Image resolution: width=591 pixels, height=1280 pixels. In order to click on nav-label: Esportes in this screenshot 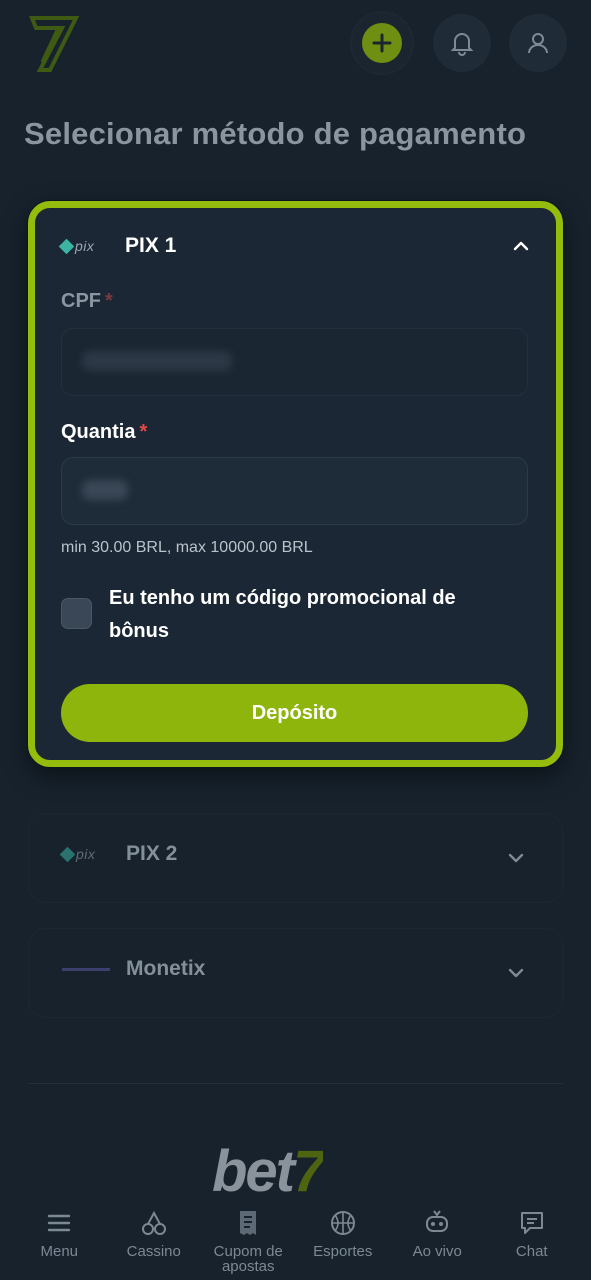, I will do `click(343, 1251)`.